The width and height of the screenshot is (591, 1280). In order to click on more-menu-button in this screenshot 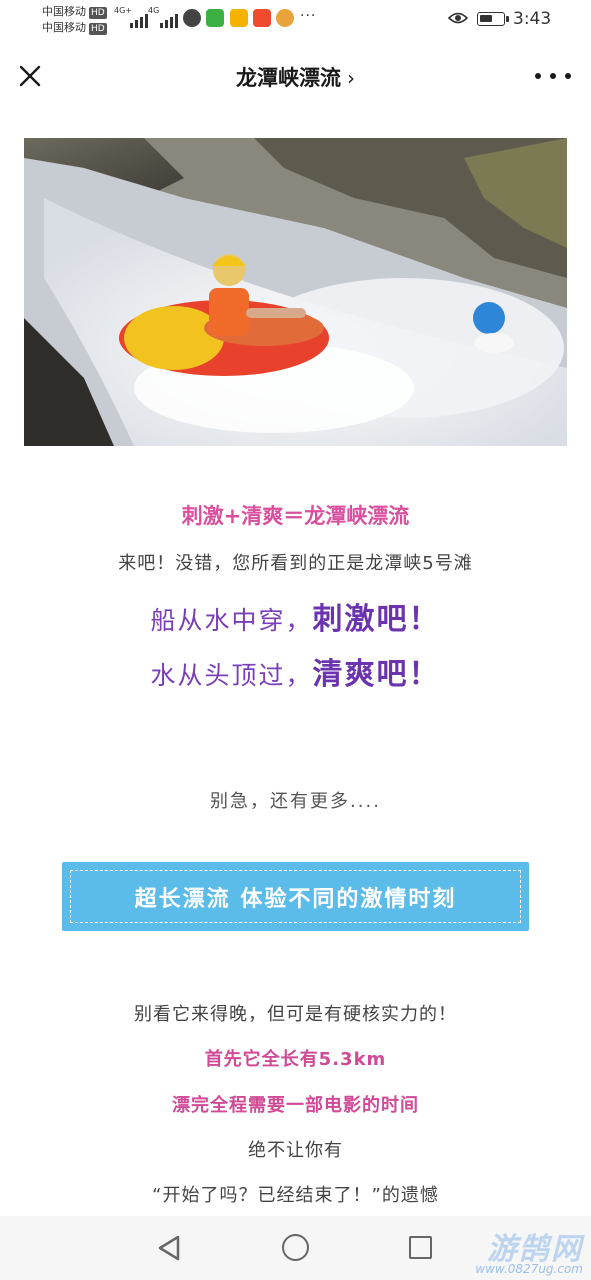, I will do `click(553, 76)`.